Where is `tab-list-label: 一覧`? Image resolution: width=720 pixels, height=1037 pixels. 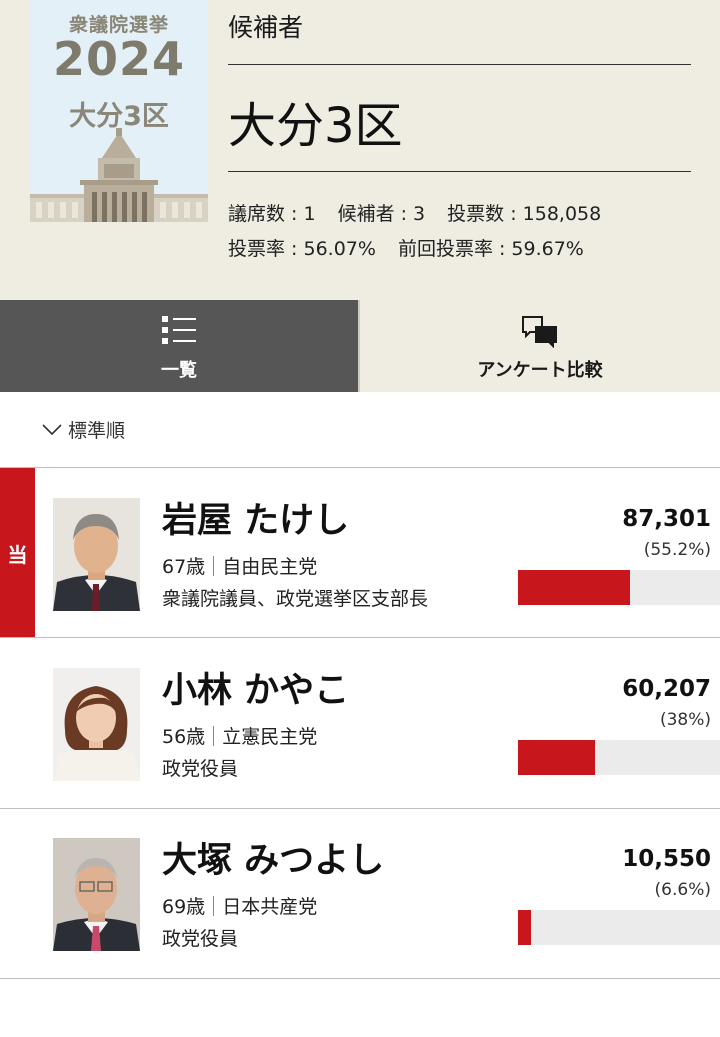 tab-list-label: 一覧 is located at coordinates (179, 370).